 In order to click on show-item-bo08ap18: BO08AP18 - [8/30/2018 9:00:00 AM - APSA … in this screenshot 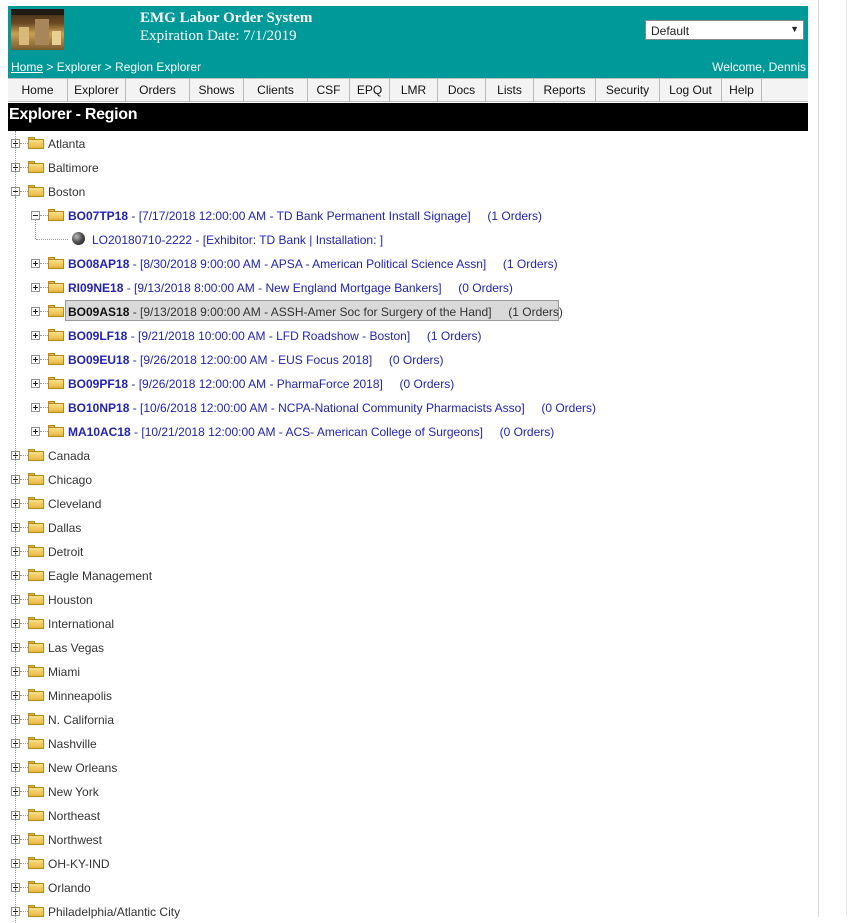, I will do `click(313, 264)`.